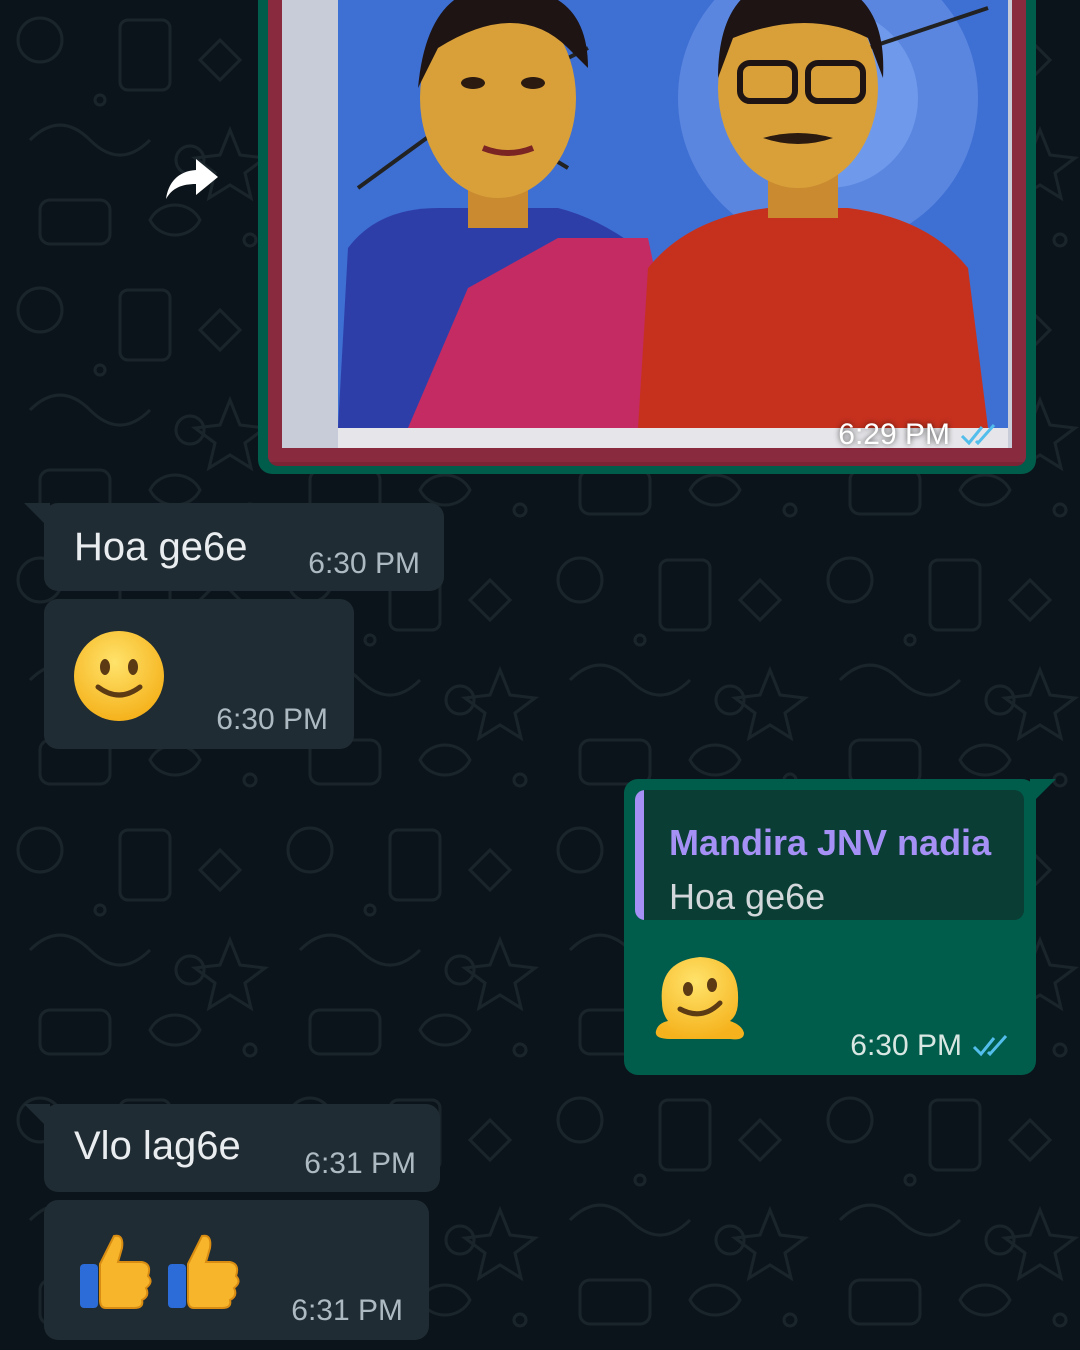 This screenshot has width=1080, height=1350. I want to click on incoming-message: Vlo lag6e 6:31 PM, so click(232, 1148).